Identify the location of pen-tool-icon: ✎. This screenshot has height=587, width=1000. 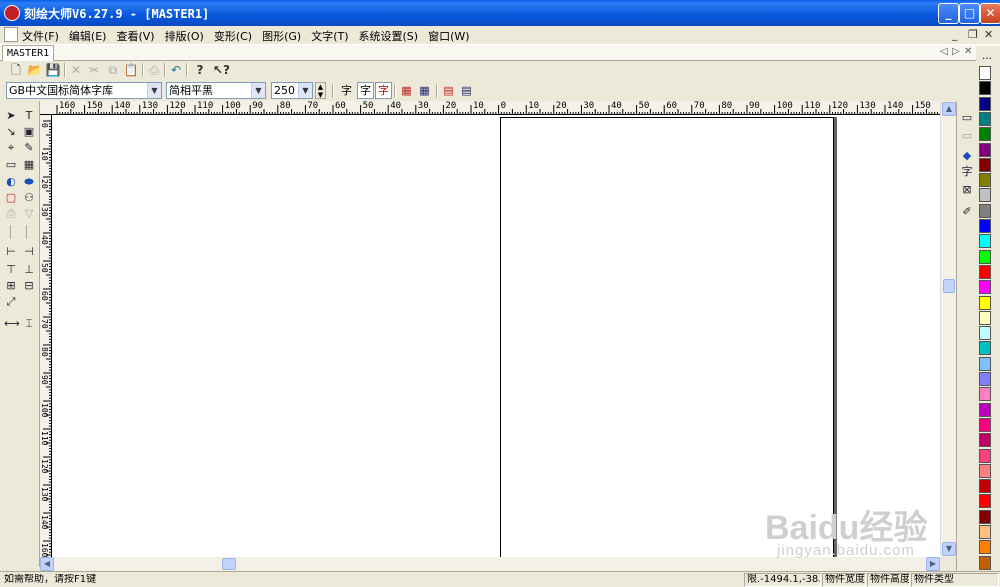
(29, 148).